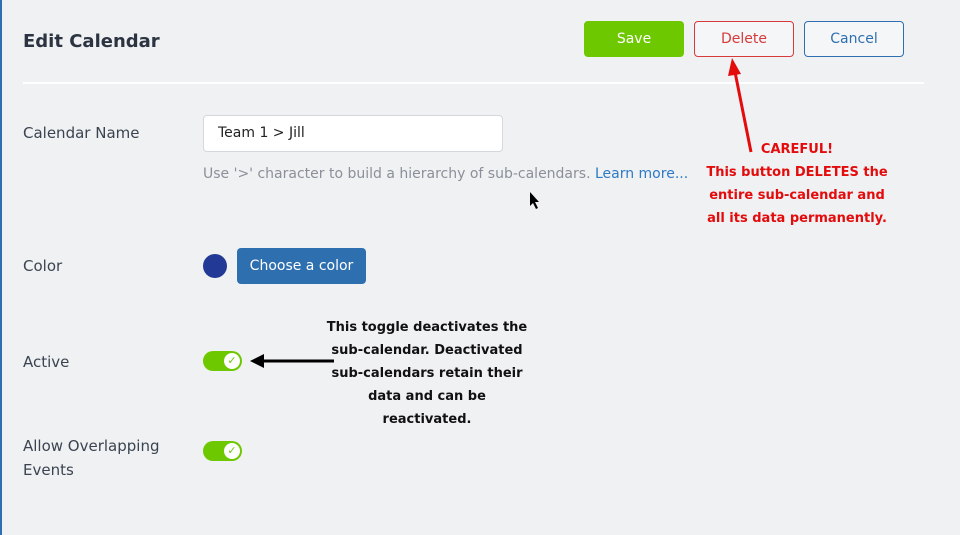  I want to click on cursor-icon, so click(534, 200).